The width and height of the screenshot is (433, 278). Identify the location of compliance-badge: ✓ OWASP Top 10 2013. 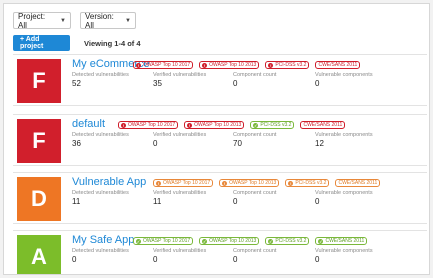
(229, 241).